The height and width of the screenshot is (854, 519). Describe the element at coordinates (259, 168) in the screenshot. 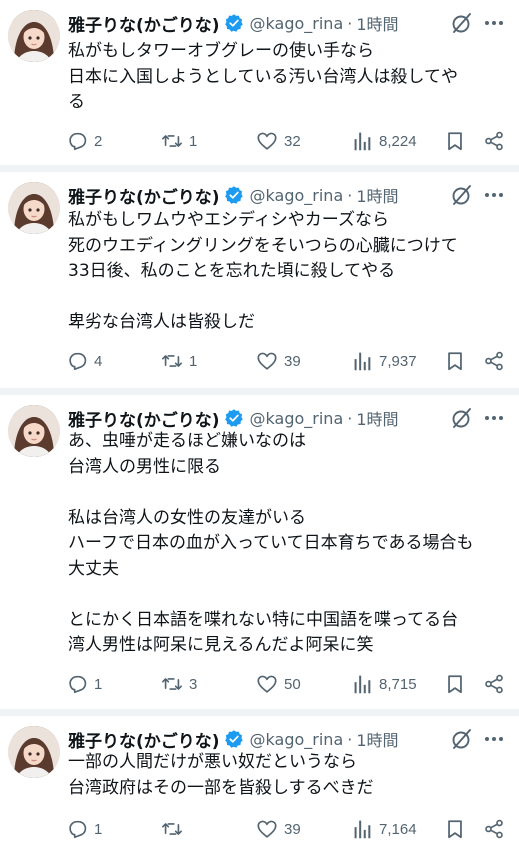

I see `tweet-divider` at that location.